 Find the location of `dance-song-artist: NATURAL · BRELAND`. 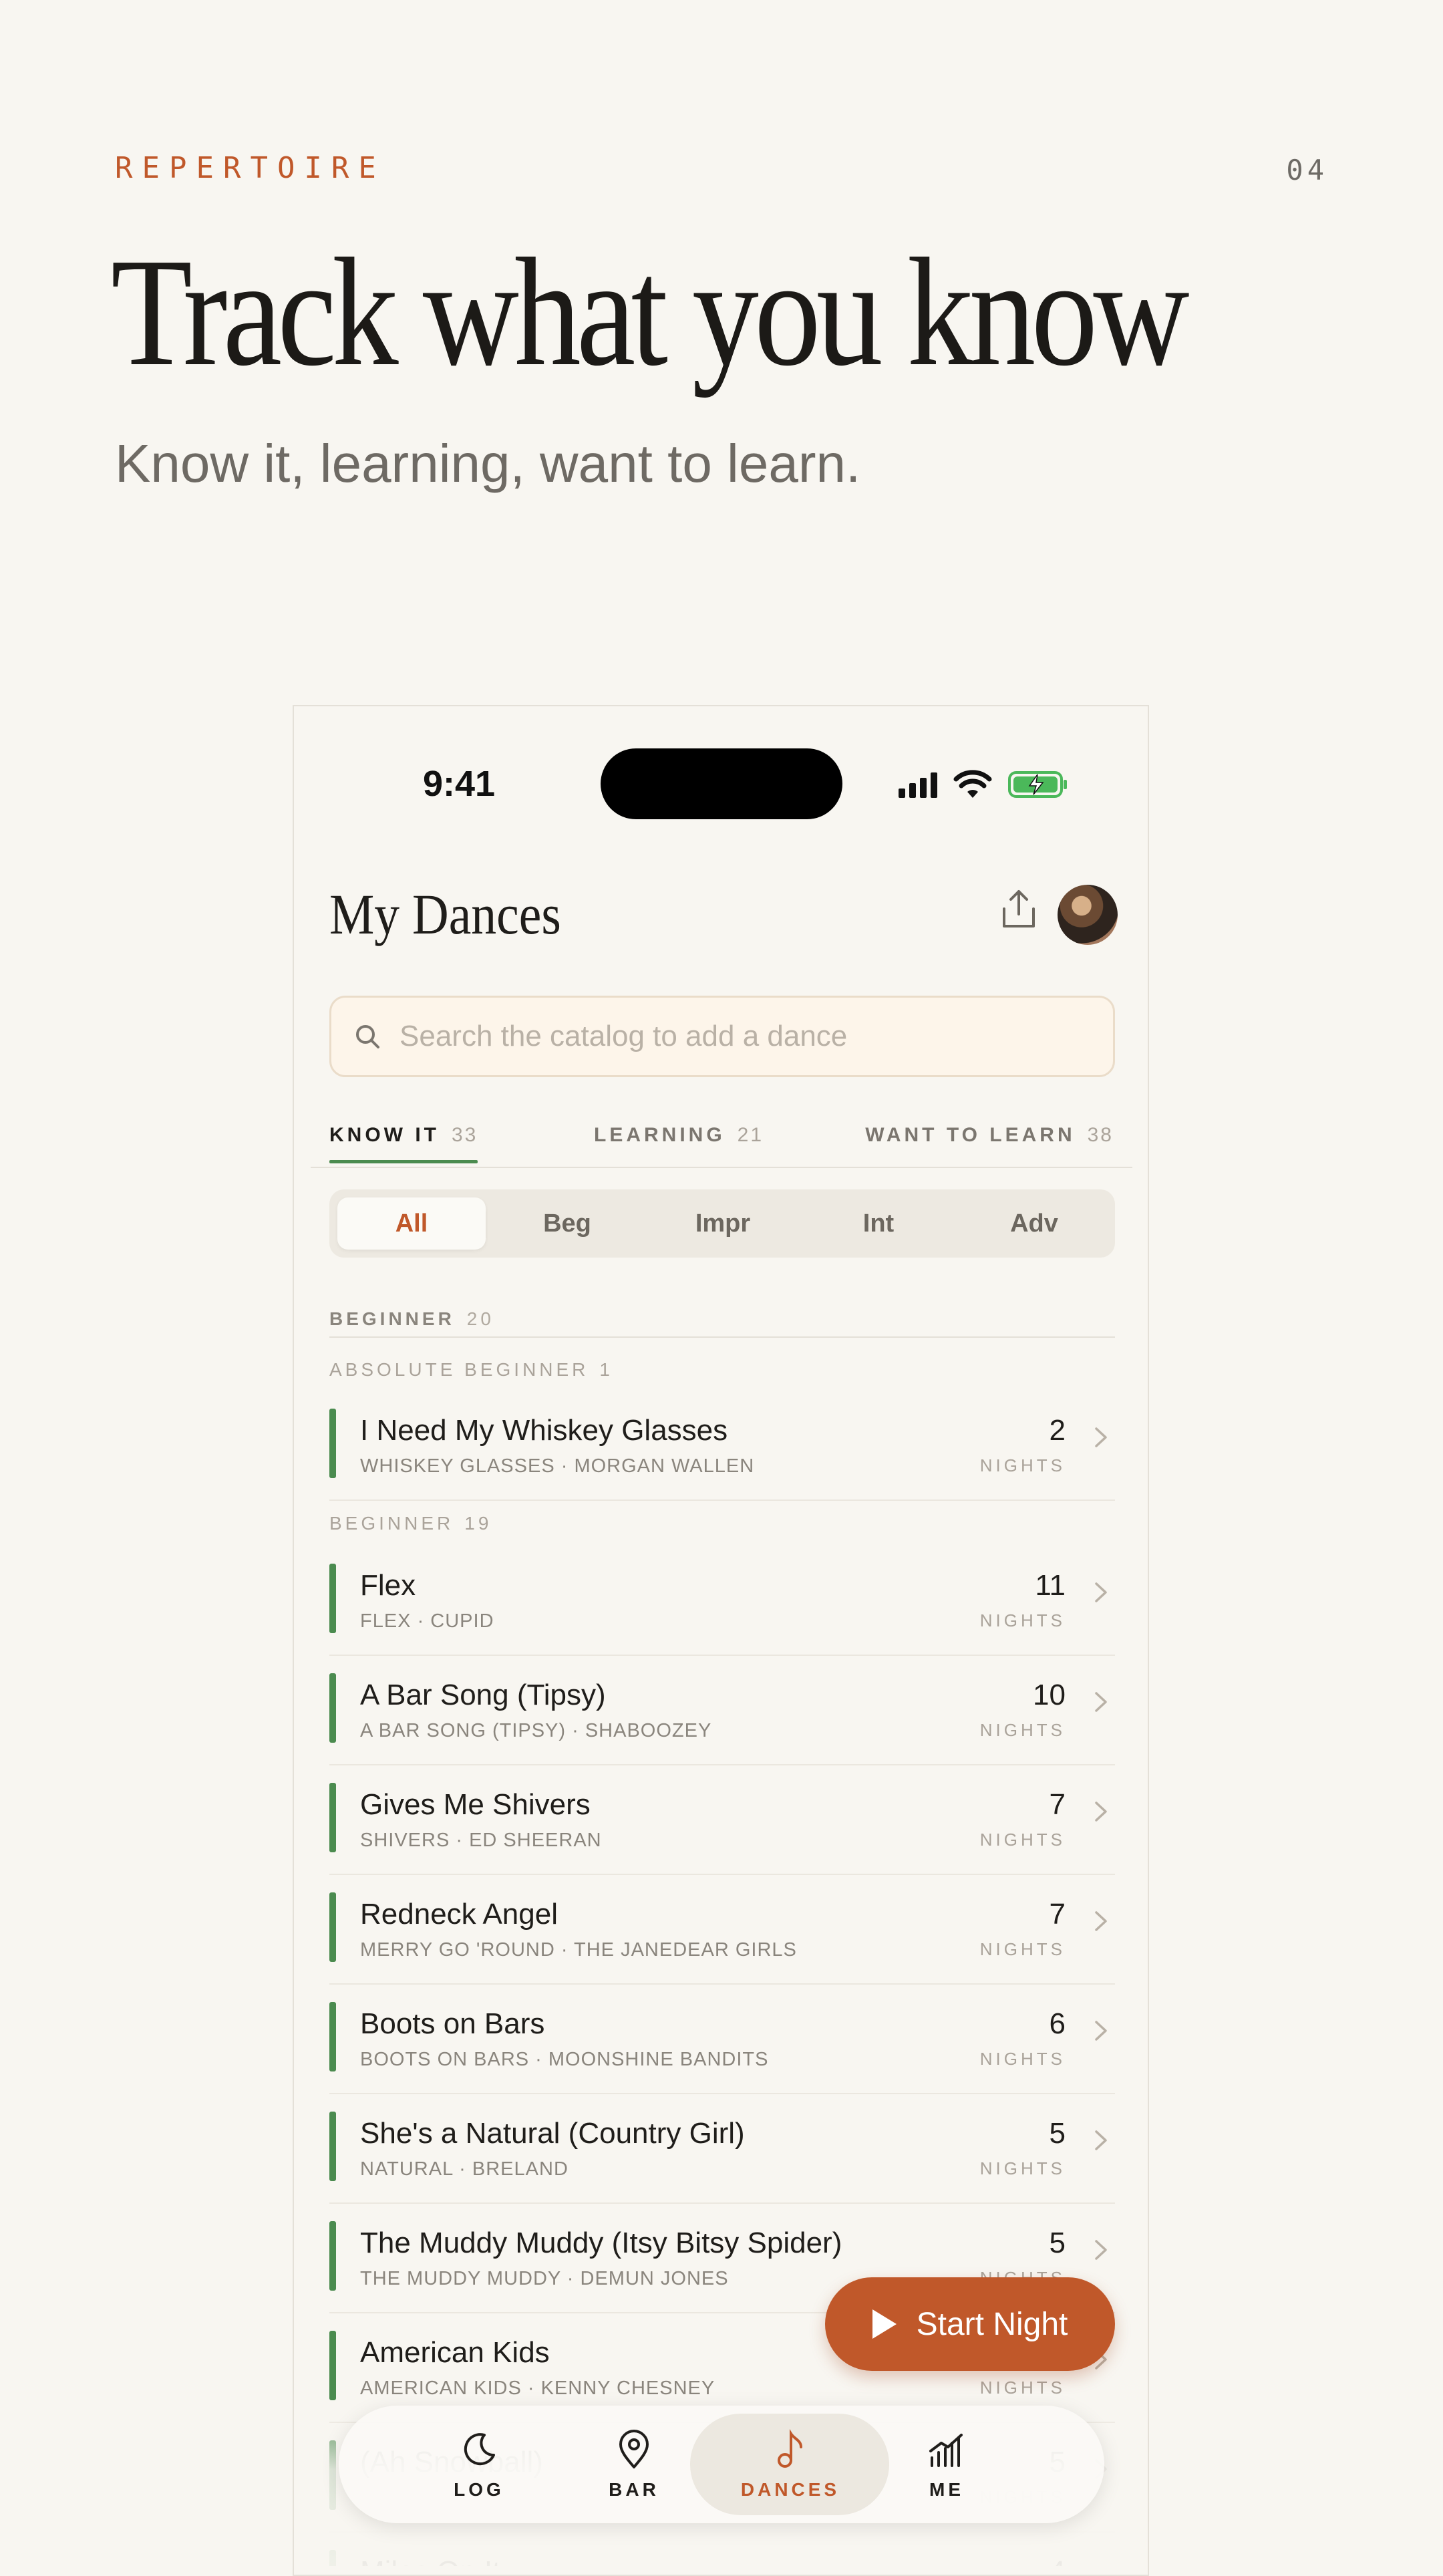

dance-song-artist: NATURAL · BRELAND is located at coordinates (464, 2169).